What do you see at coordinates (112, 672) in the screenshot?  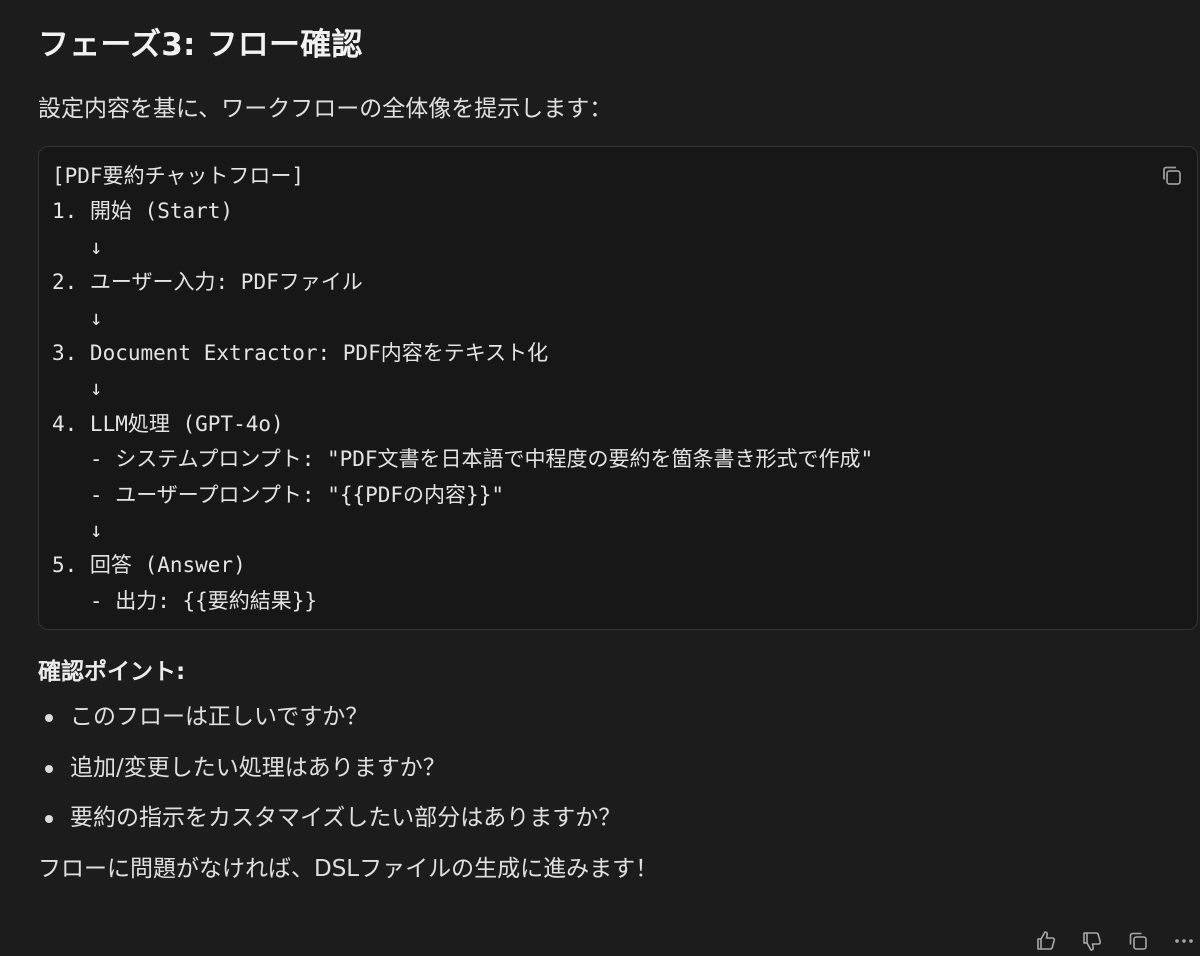 I see `confirm-points-heading: 確認ポイント:` at bounding box center [112, 672].